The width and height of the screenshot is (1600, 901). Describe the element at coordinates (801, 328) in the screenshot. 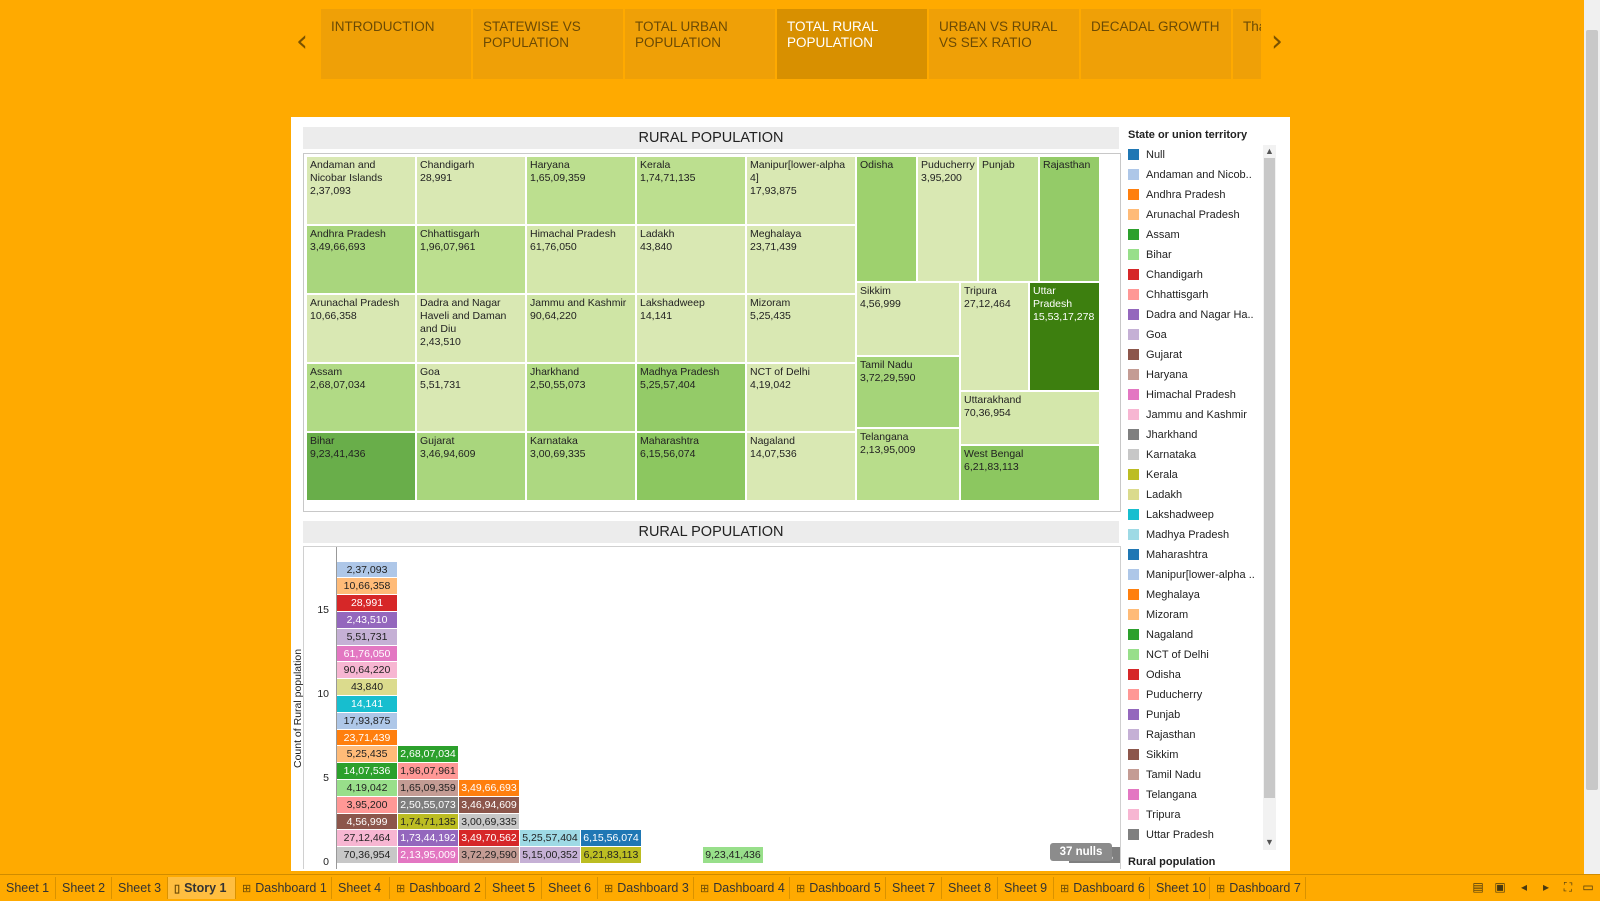

I see `treemap-cell: Mizoram 5,25,435` at that location.